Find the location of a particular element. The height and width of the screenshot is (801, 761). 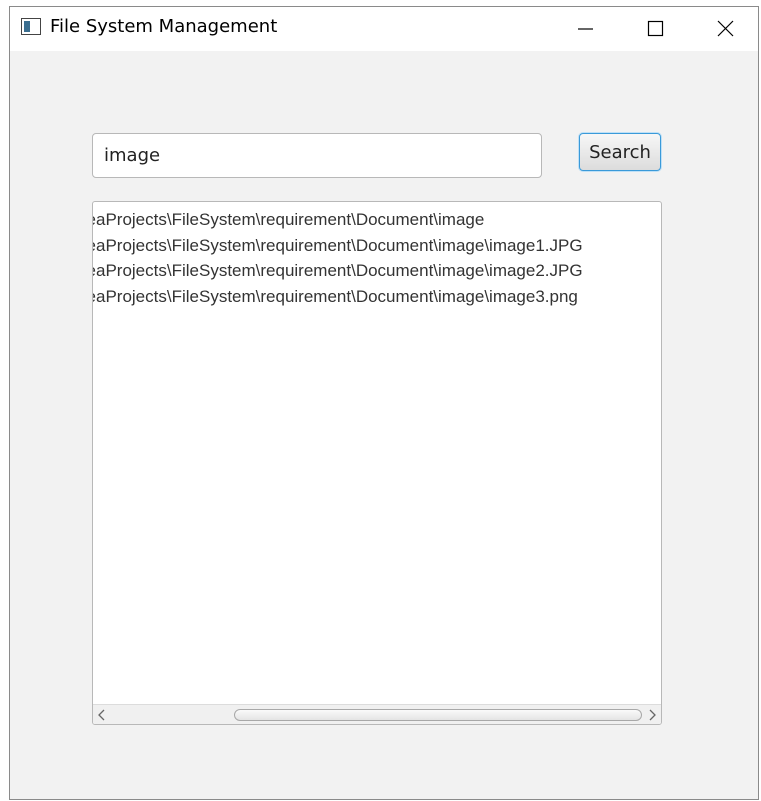

minimize-button is located at coordinates (585, 29).